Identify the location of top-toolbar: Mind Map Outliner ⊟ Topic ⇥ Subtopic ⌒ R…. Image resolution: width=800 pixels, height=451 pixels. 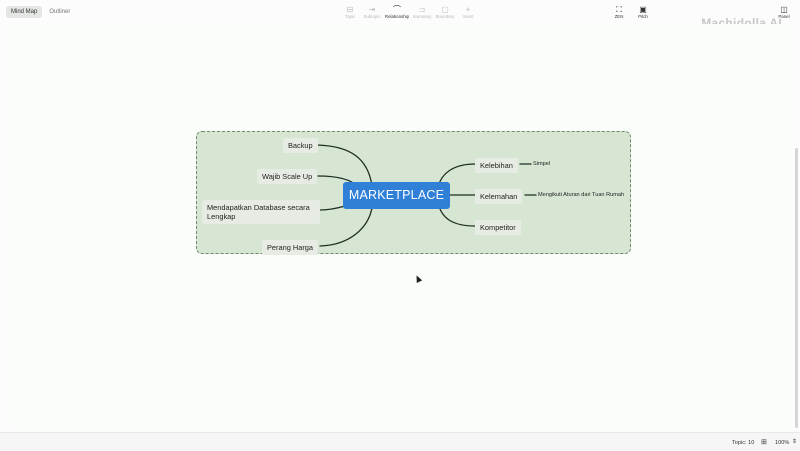
(400, 12).